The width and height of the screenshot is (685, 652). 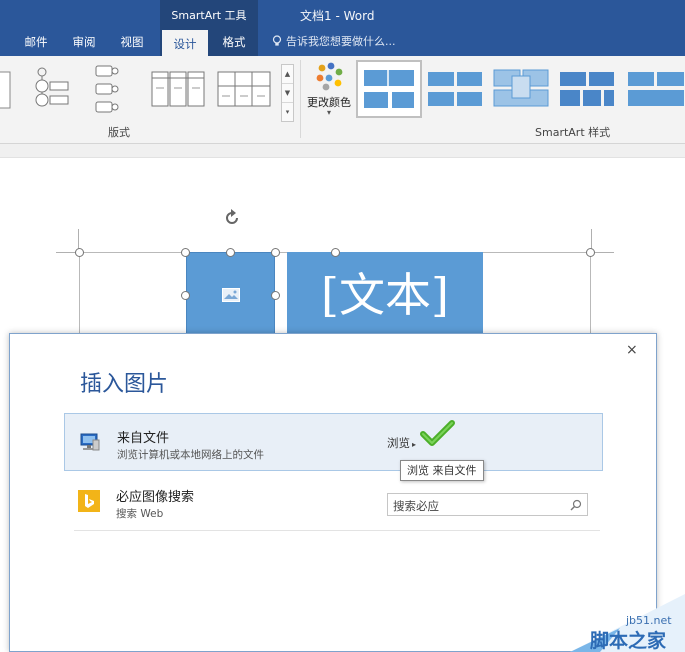 What do you see at coordinates (342, 151) in the screenshot?
I see `ribbon-footer` at bounding box center [342, 151].